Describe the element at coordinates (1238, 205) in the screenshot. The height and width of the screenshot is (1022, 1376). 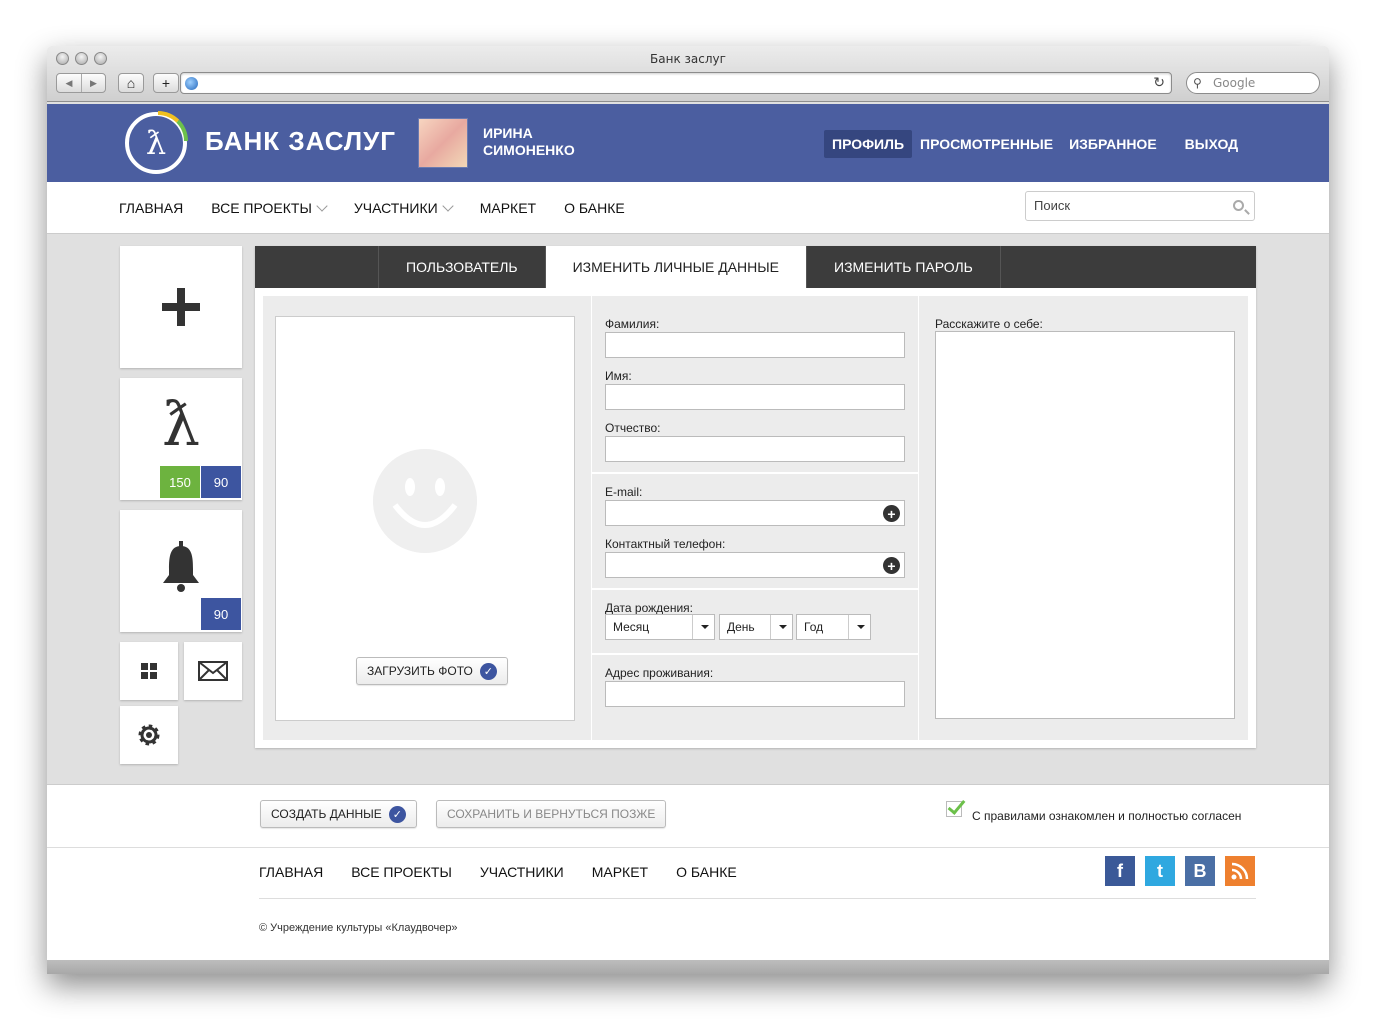
I see `search-icon` at that location.